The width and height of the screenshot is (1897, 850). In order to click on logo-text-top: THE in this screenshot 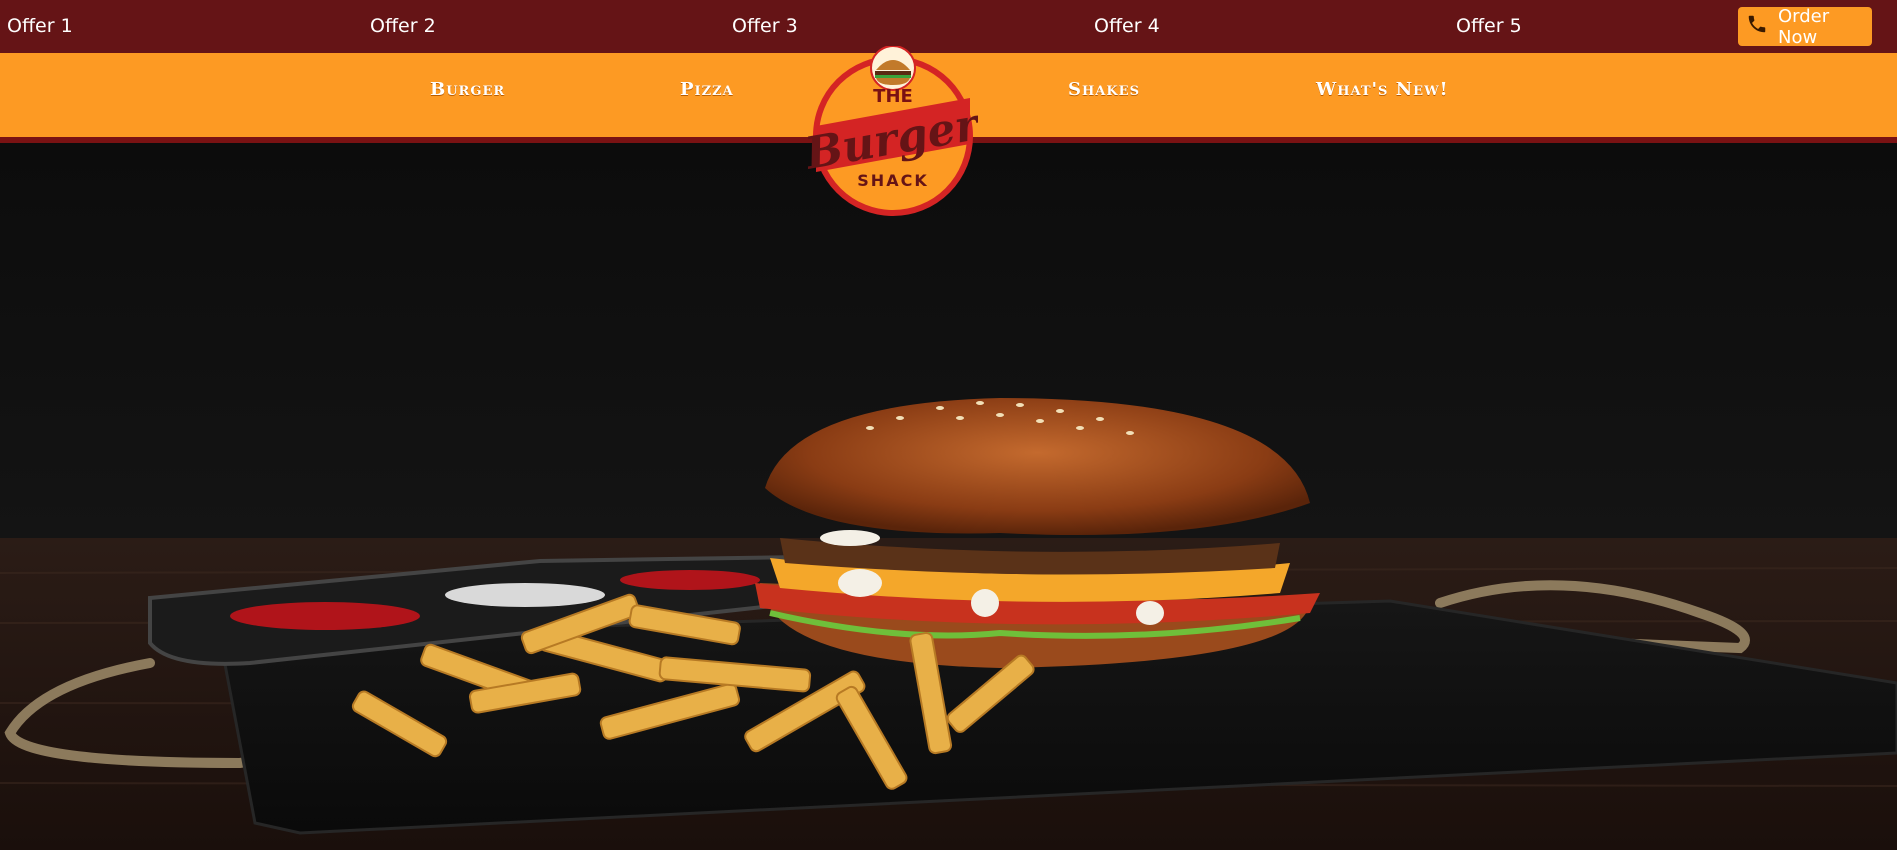, I will do `click(893, 96)`.